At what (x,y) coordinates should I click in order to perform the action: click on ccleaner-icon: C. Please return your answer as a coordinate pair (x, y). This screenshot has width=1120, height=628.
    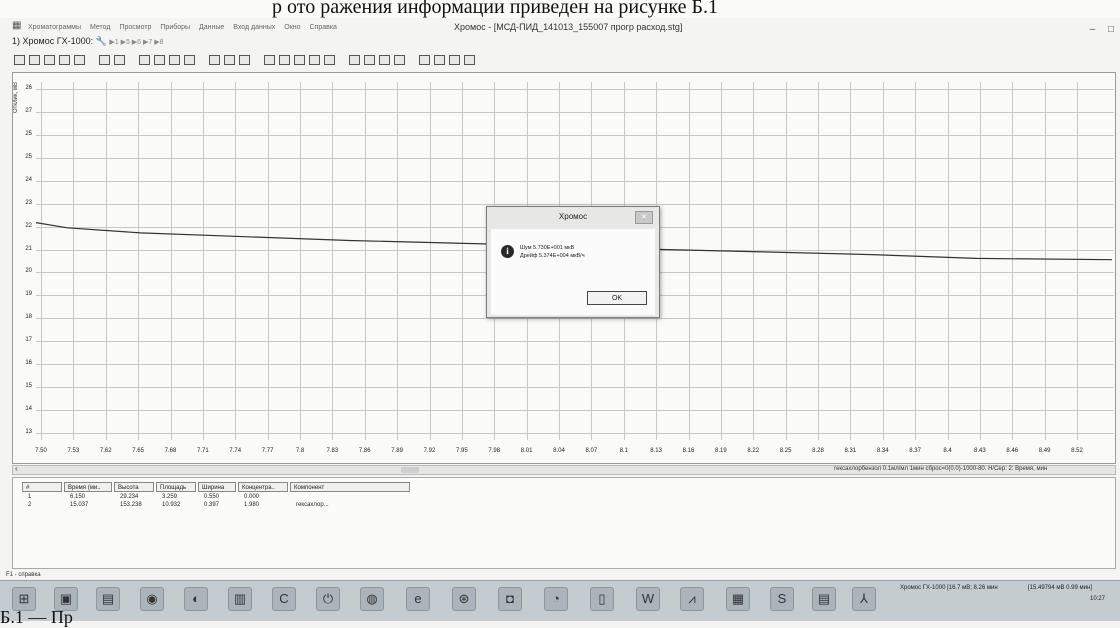
    Looking at the image, I should click on (284, 599).